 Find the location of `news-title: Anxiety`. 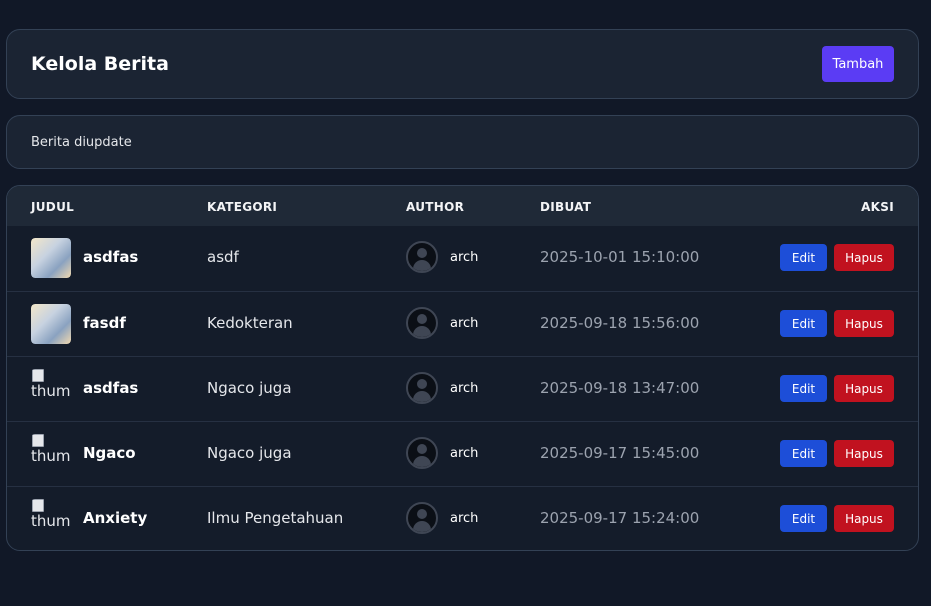

news-title: Anxiety is located at coordinates (115, 518).